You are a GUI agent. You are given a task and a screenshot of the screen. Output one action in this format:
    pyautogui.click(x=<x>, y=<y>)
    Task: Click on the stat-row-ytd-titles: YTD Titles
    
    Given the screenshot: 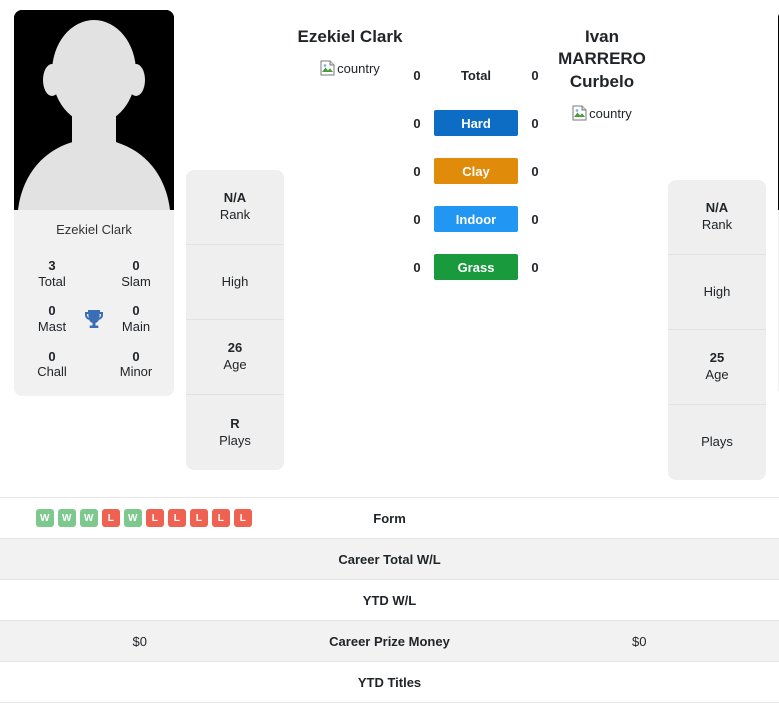 What is the action you would take?
    pyautogui.click(x=389, y=682)
    